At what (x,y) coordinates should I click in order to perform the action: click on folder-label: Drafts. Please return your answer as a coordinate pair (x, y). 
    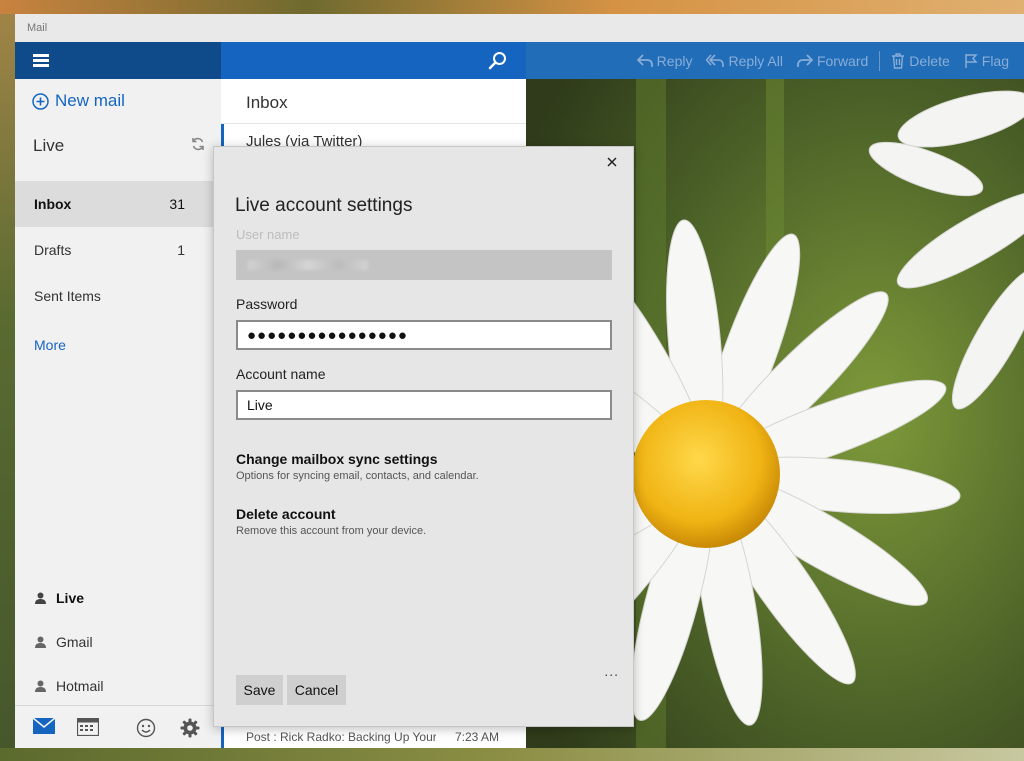
    Looking at the image, I should click on (52, 250).